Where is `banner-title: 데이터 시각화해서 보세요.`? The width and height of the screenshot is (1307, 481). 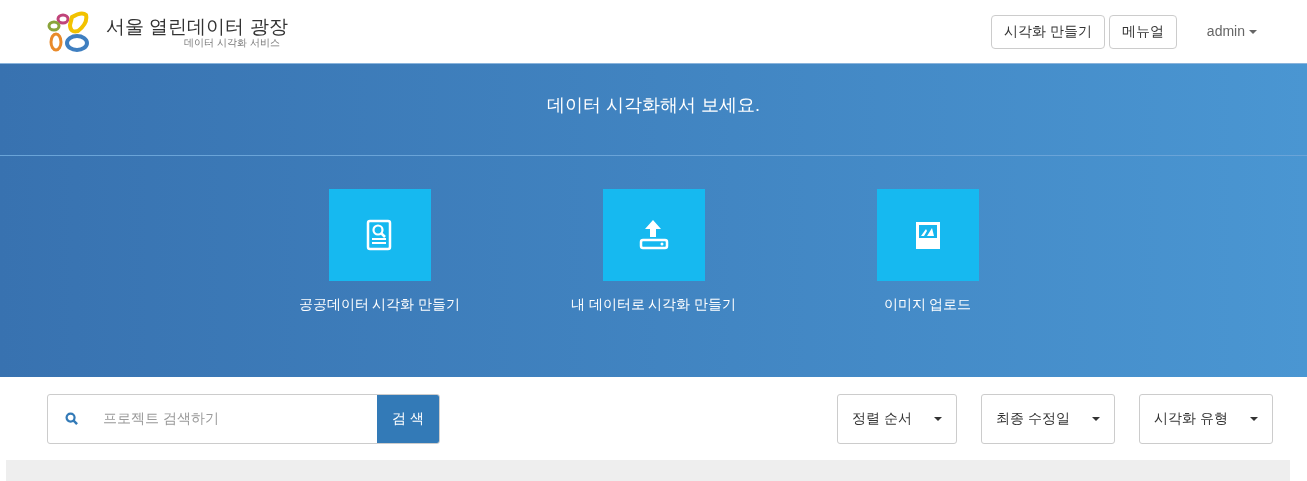
banner-title: 데이터 시각화해서 보세요. is located at coordinates (653, 105).